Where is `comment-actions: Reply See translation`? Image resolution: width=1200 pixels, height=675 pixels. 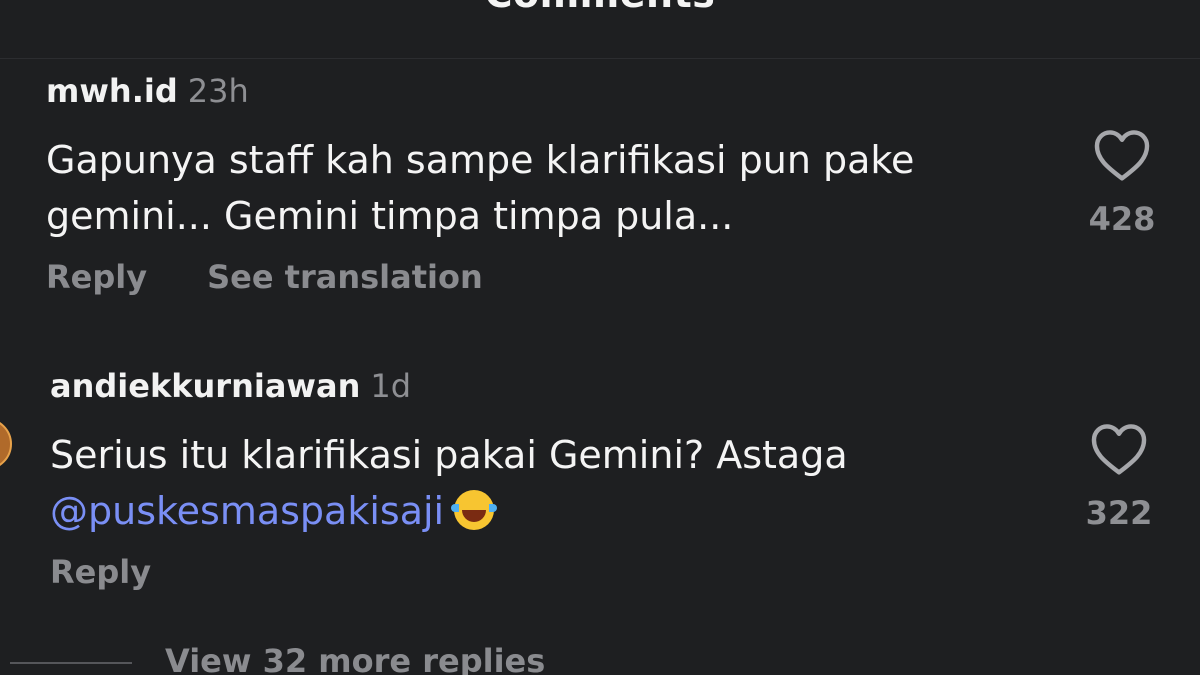
comment-actions: Reply See translation is located at coordinates (264, 277).